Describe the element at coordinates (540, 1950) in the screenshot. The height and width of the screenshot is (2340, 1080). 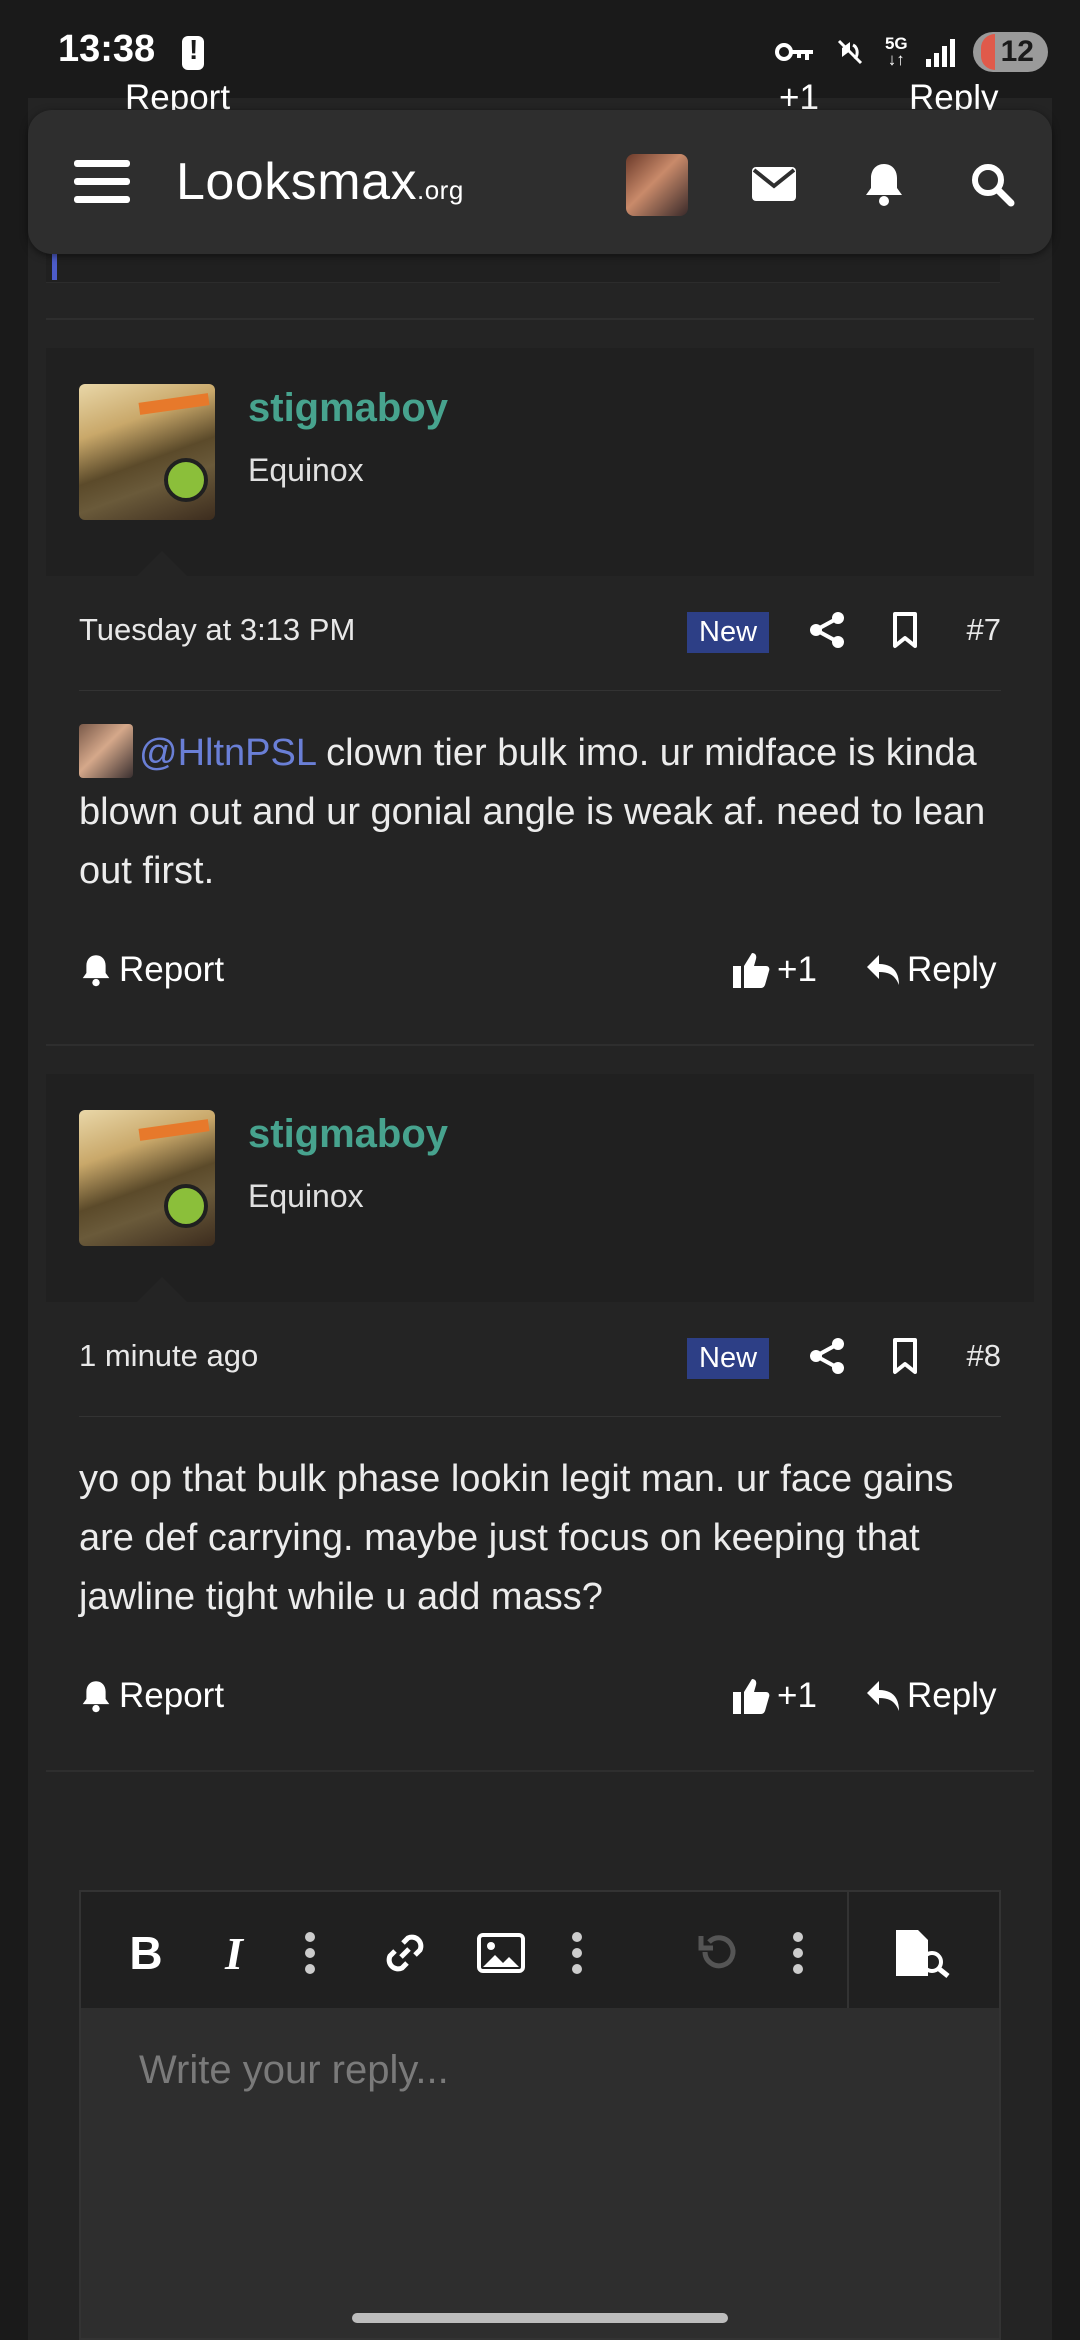
I see `editor-toolbar: B I` at that location.